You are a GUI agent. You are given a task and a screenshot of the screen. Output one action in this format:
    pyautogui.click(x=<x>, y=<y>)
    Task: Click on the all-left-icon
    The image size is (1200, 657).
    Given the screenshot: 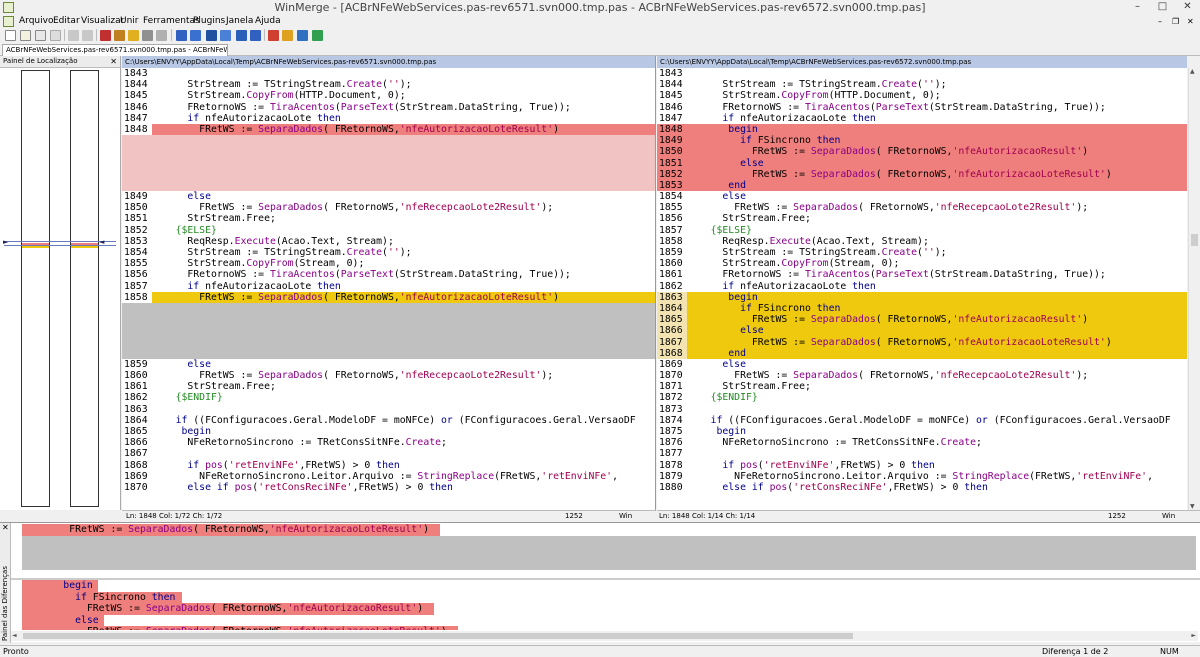 What is the action you would take?
    pyautogui.click(x=255, y=35)
    